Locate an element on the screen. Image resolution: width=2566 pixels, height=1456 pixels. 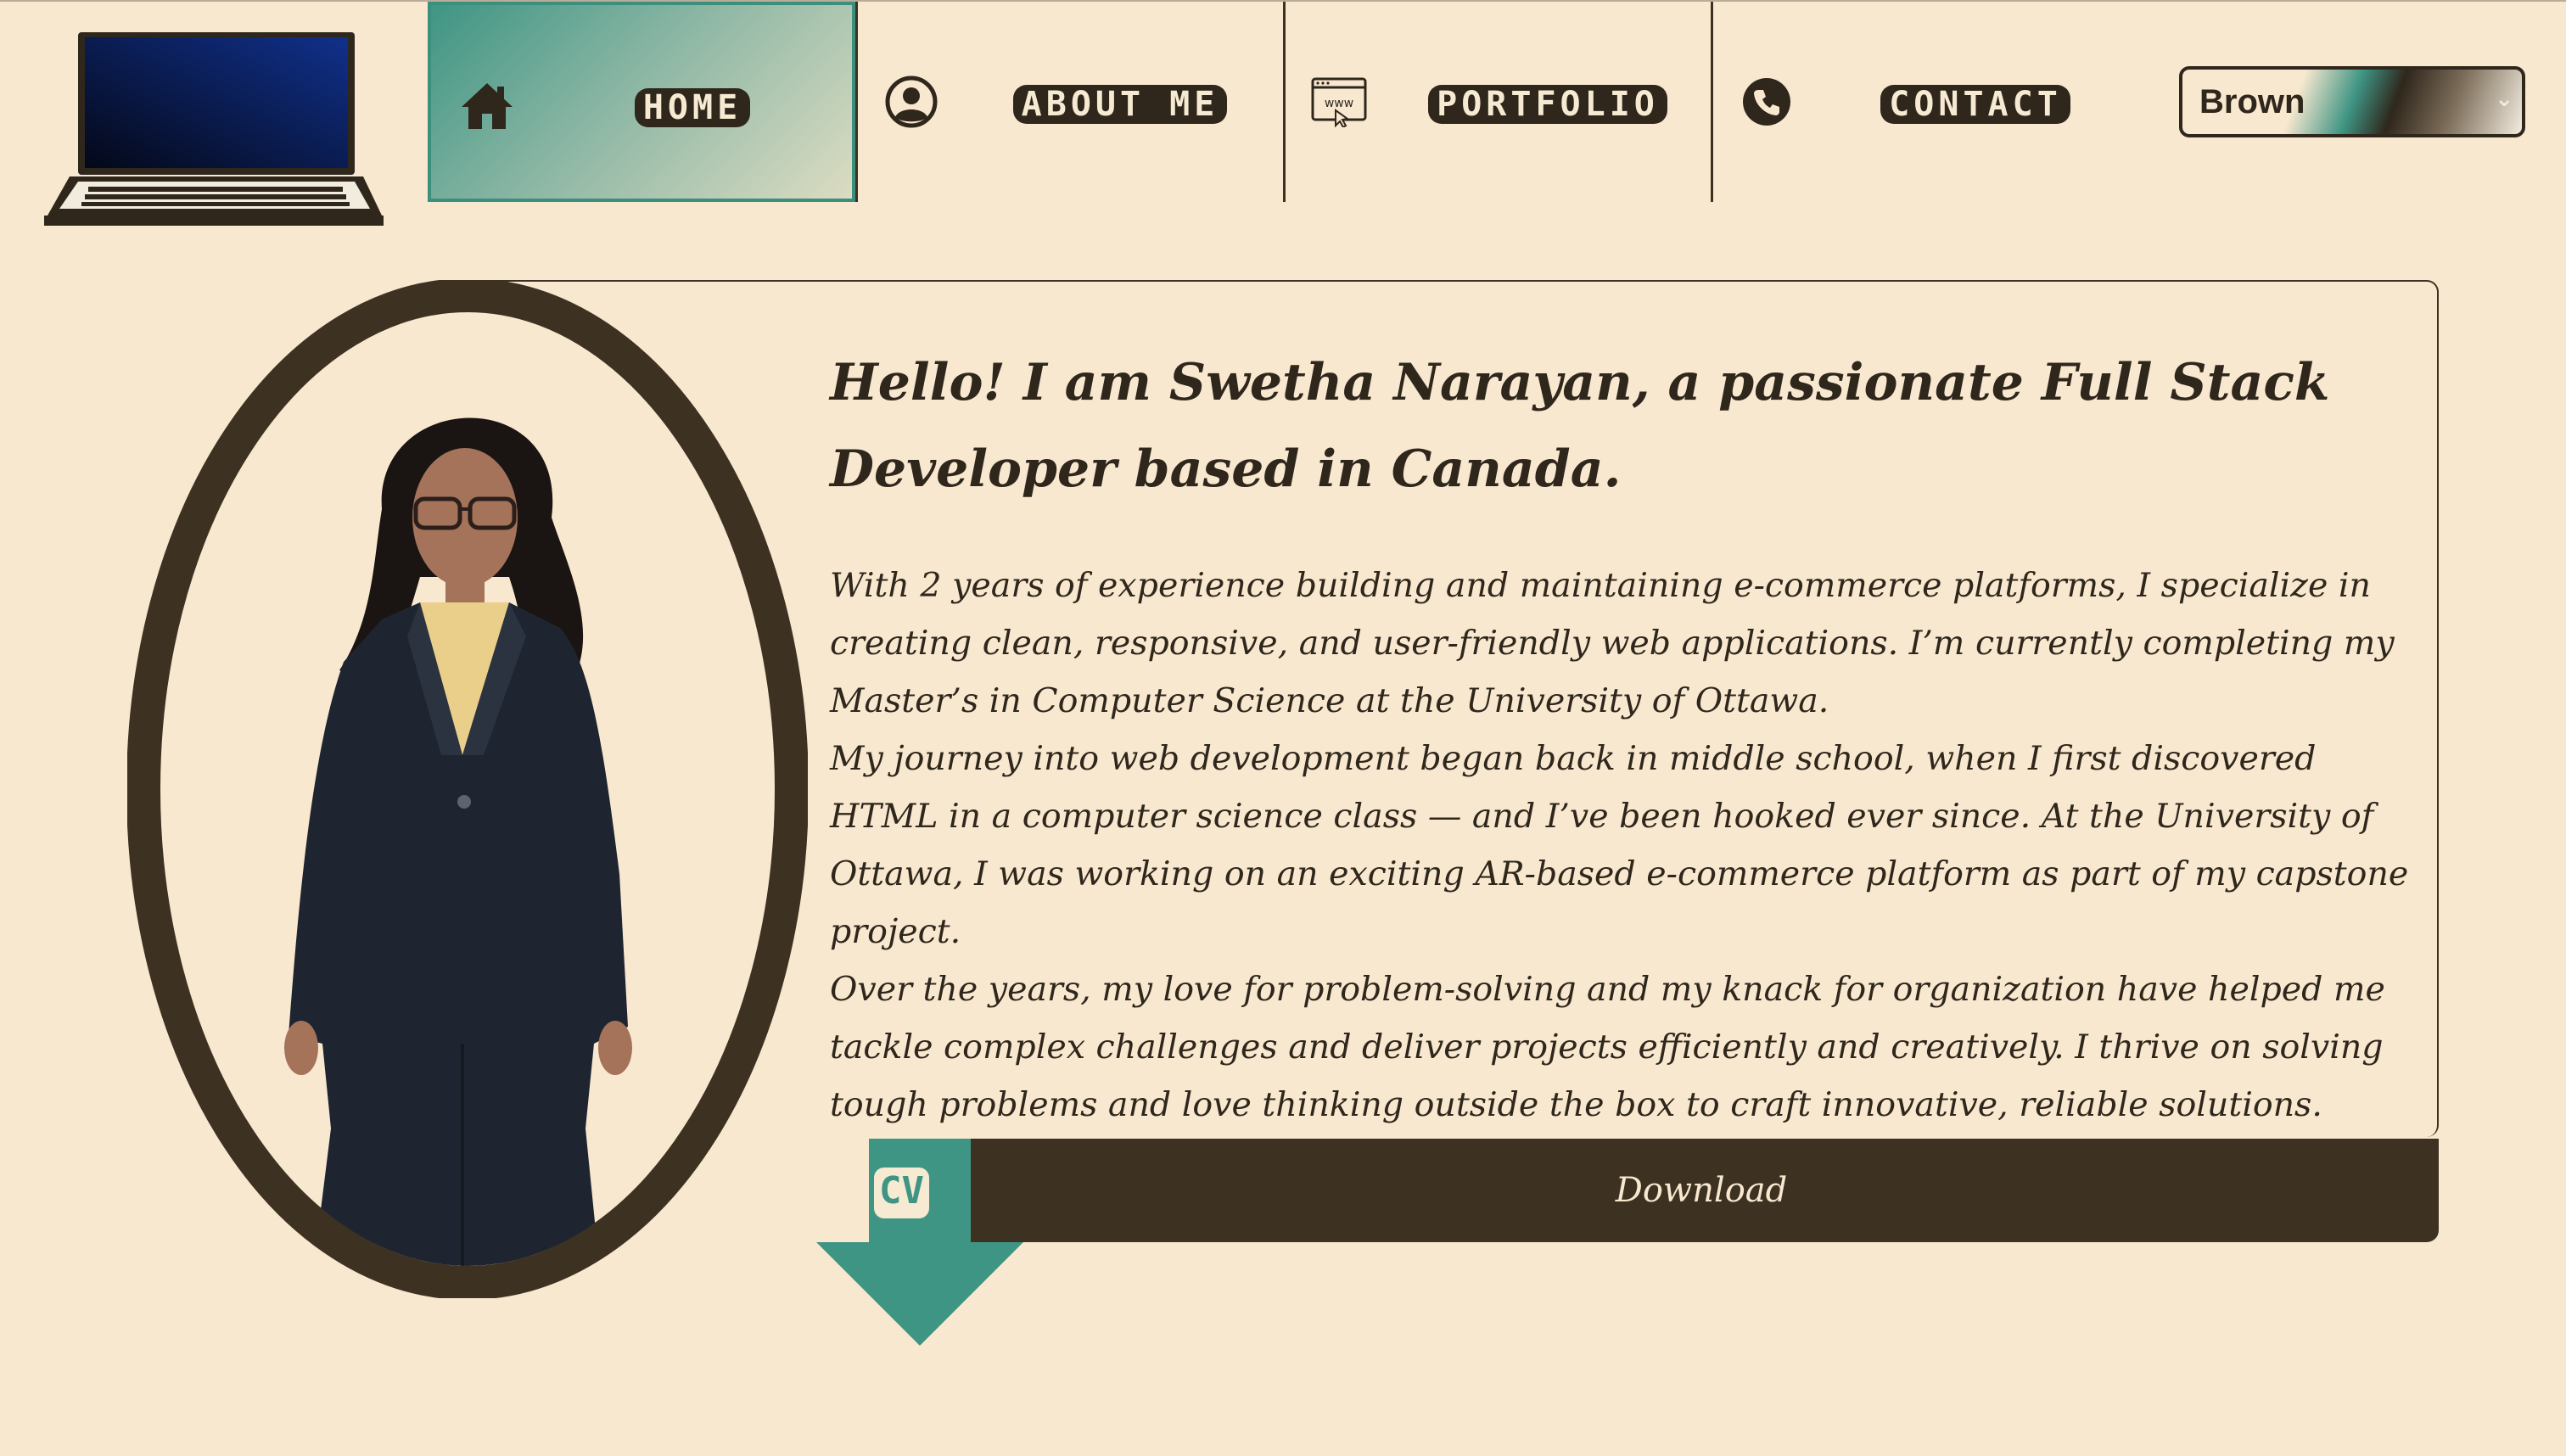
theme-select: Brown ⌄ is located at coordinates (2352, 101).